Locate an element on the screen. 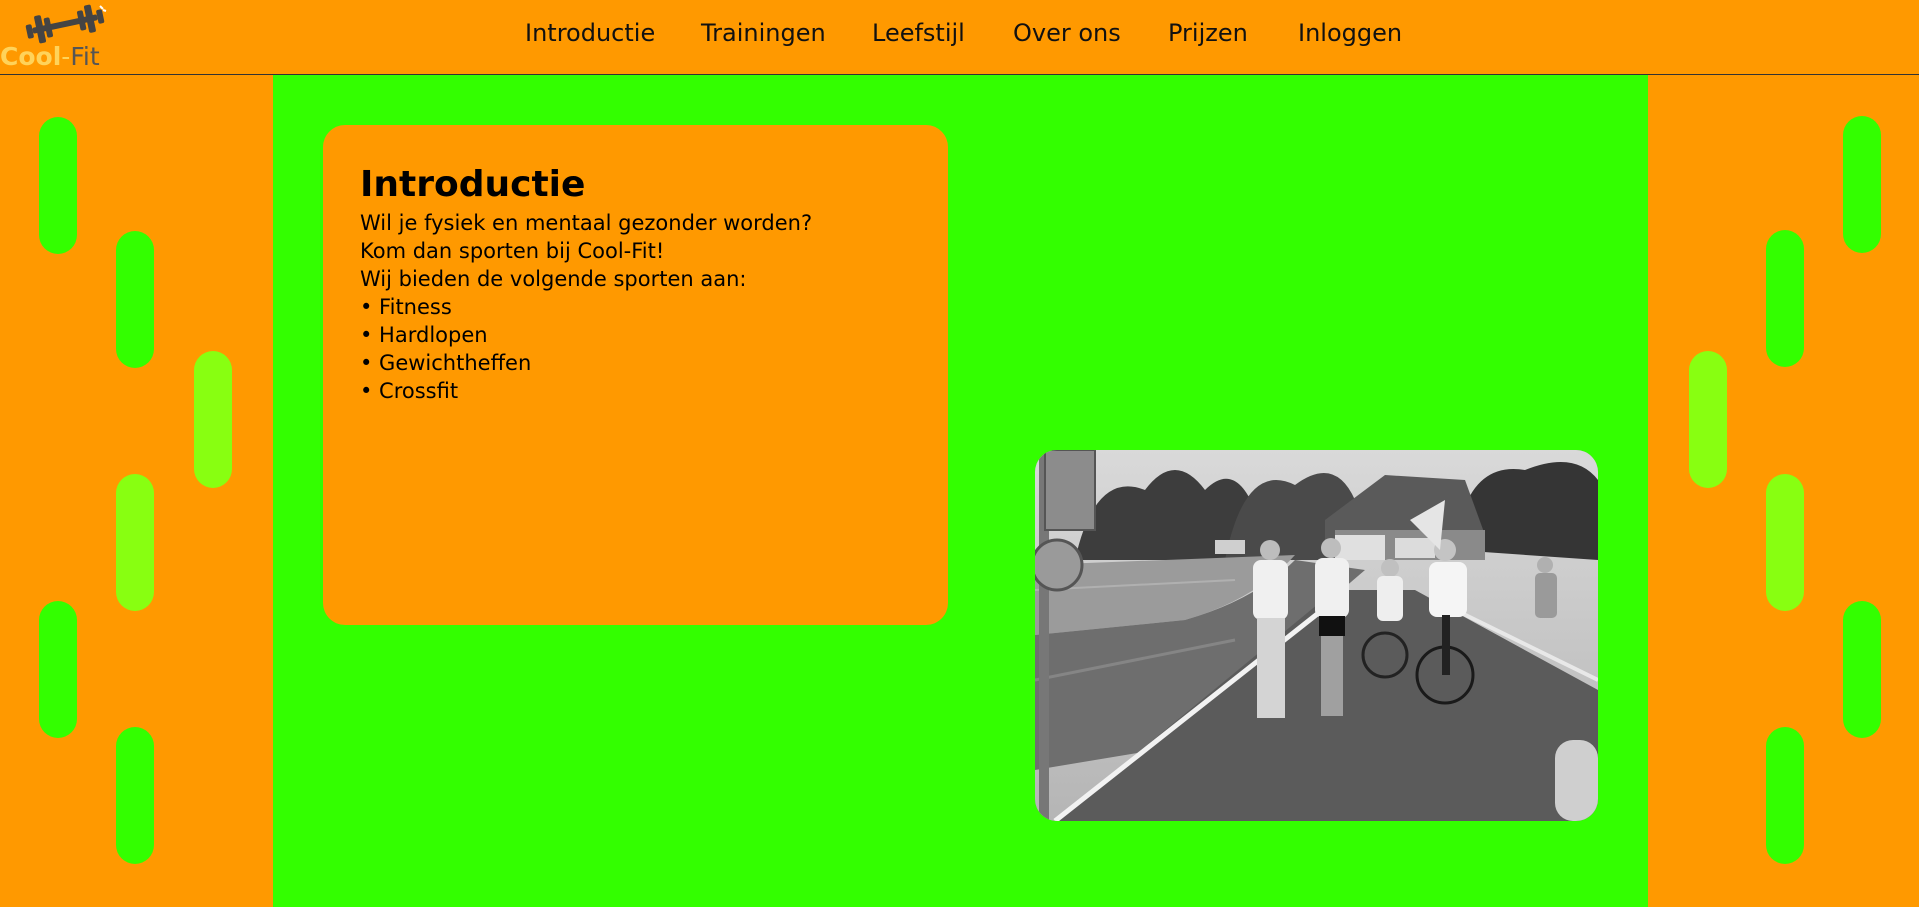 Image resolution: width=1919 pixels, height=907 pixels. running-cycling-scene is located at coordinates (1316, 635).